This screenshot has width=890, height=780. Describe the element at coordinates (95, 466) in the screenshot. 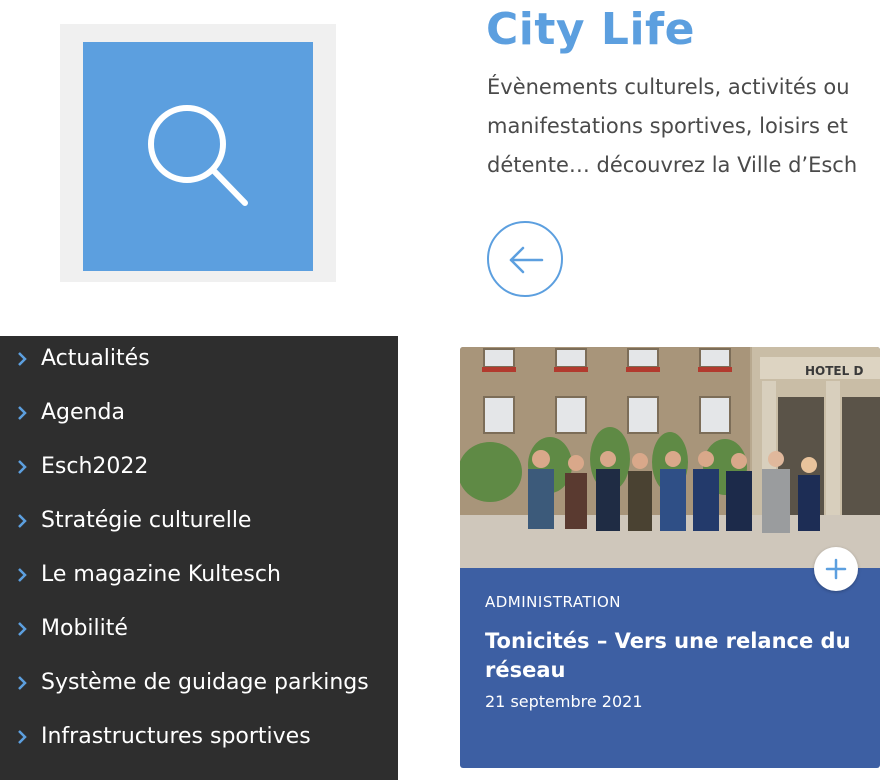

I see `menu-item-label: Esch2022` at that location.